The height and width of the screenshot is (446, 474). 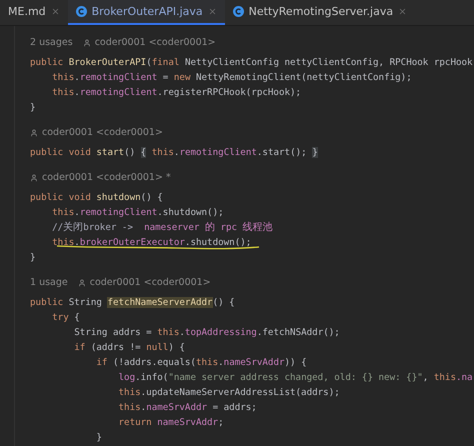 What do you see at coordinates (320, 12) in the screenshot?
I see `editor-tab: NettyRemotingServer.java` at bounding box center [320, 12].